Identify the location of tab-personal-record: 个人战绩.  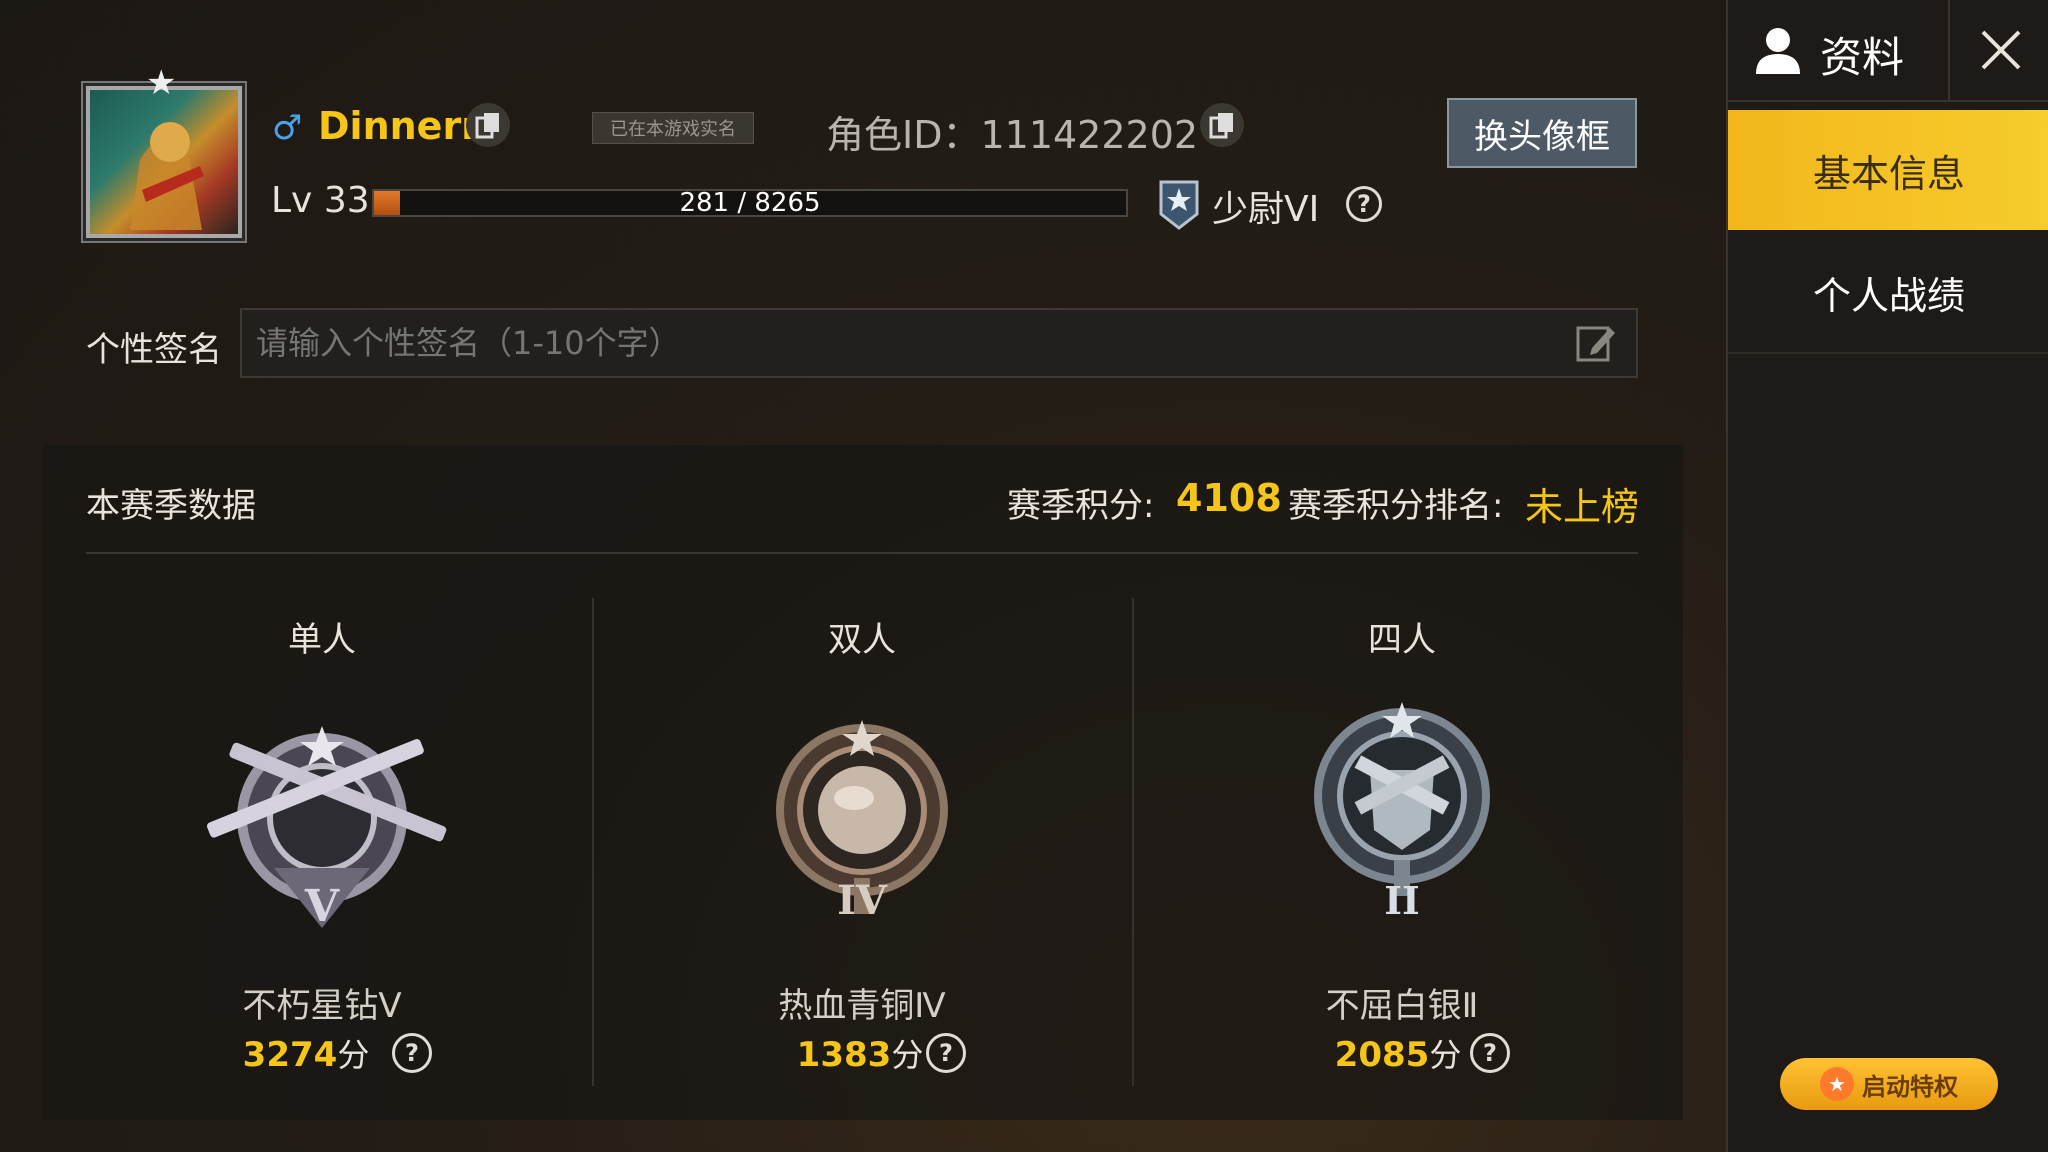
(1888, 293).